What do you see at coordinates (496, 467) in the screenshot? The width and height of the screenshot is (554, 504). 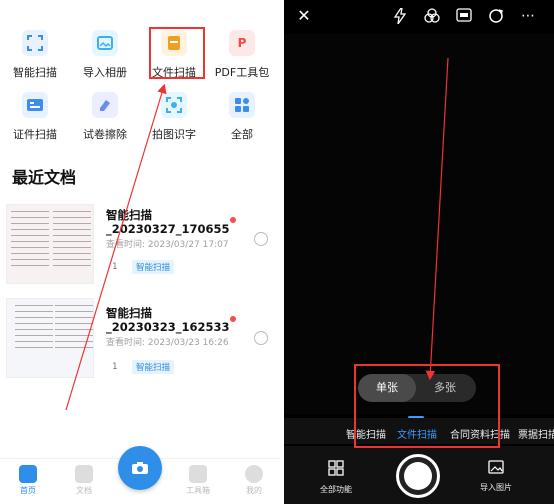 I see `image-icon` at bounding box center [496, 467].